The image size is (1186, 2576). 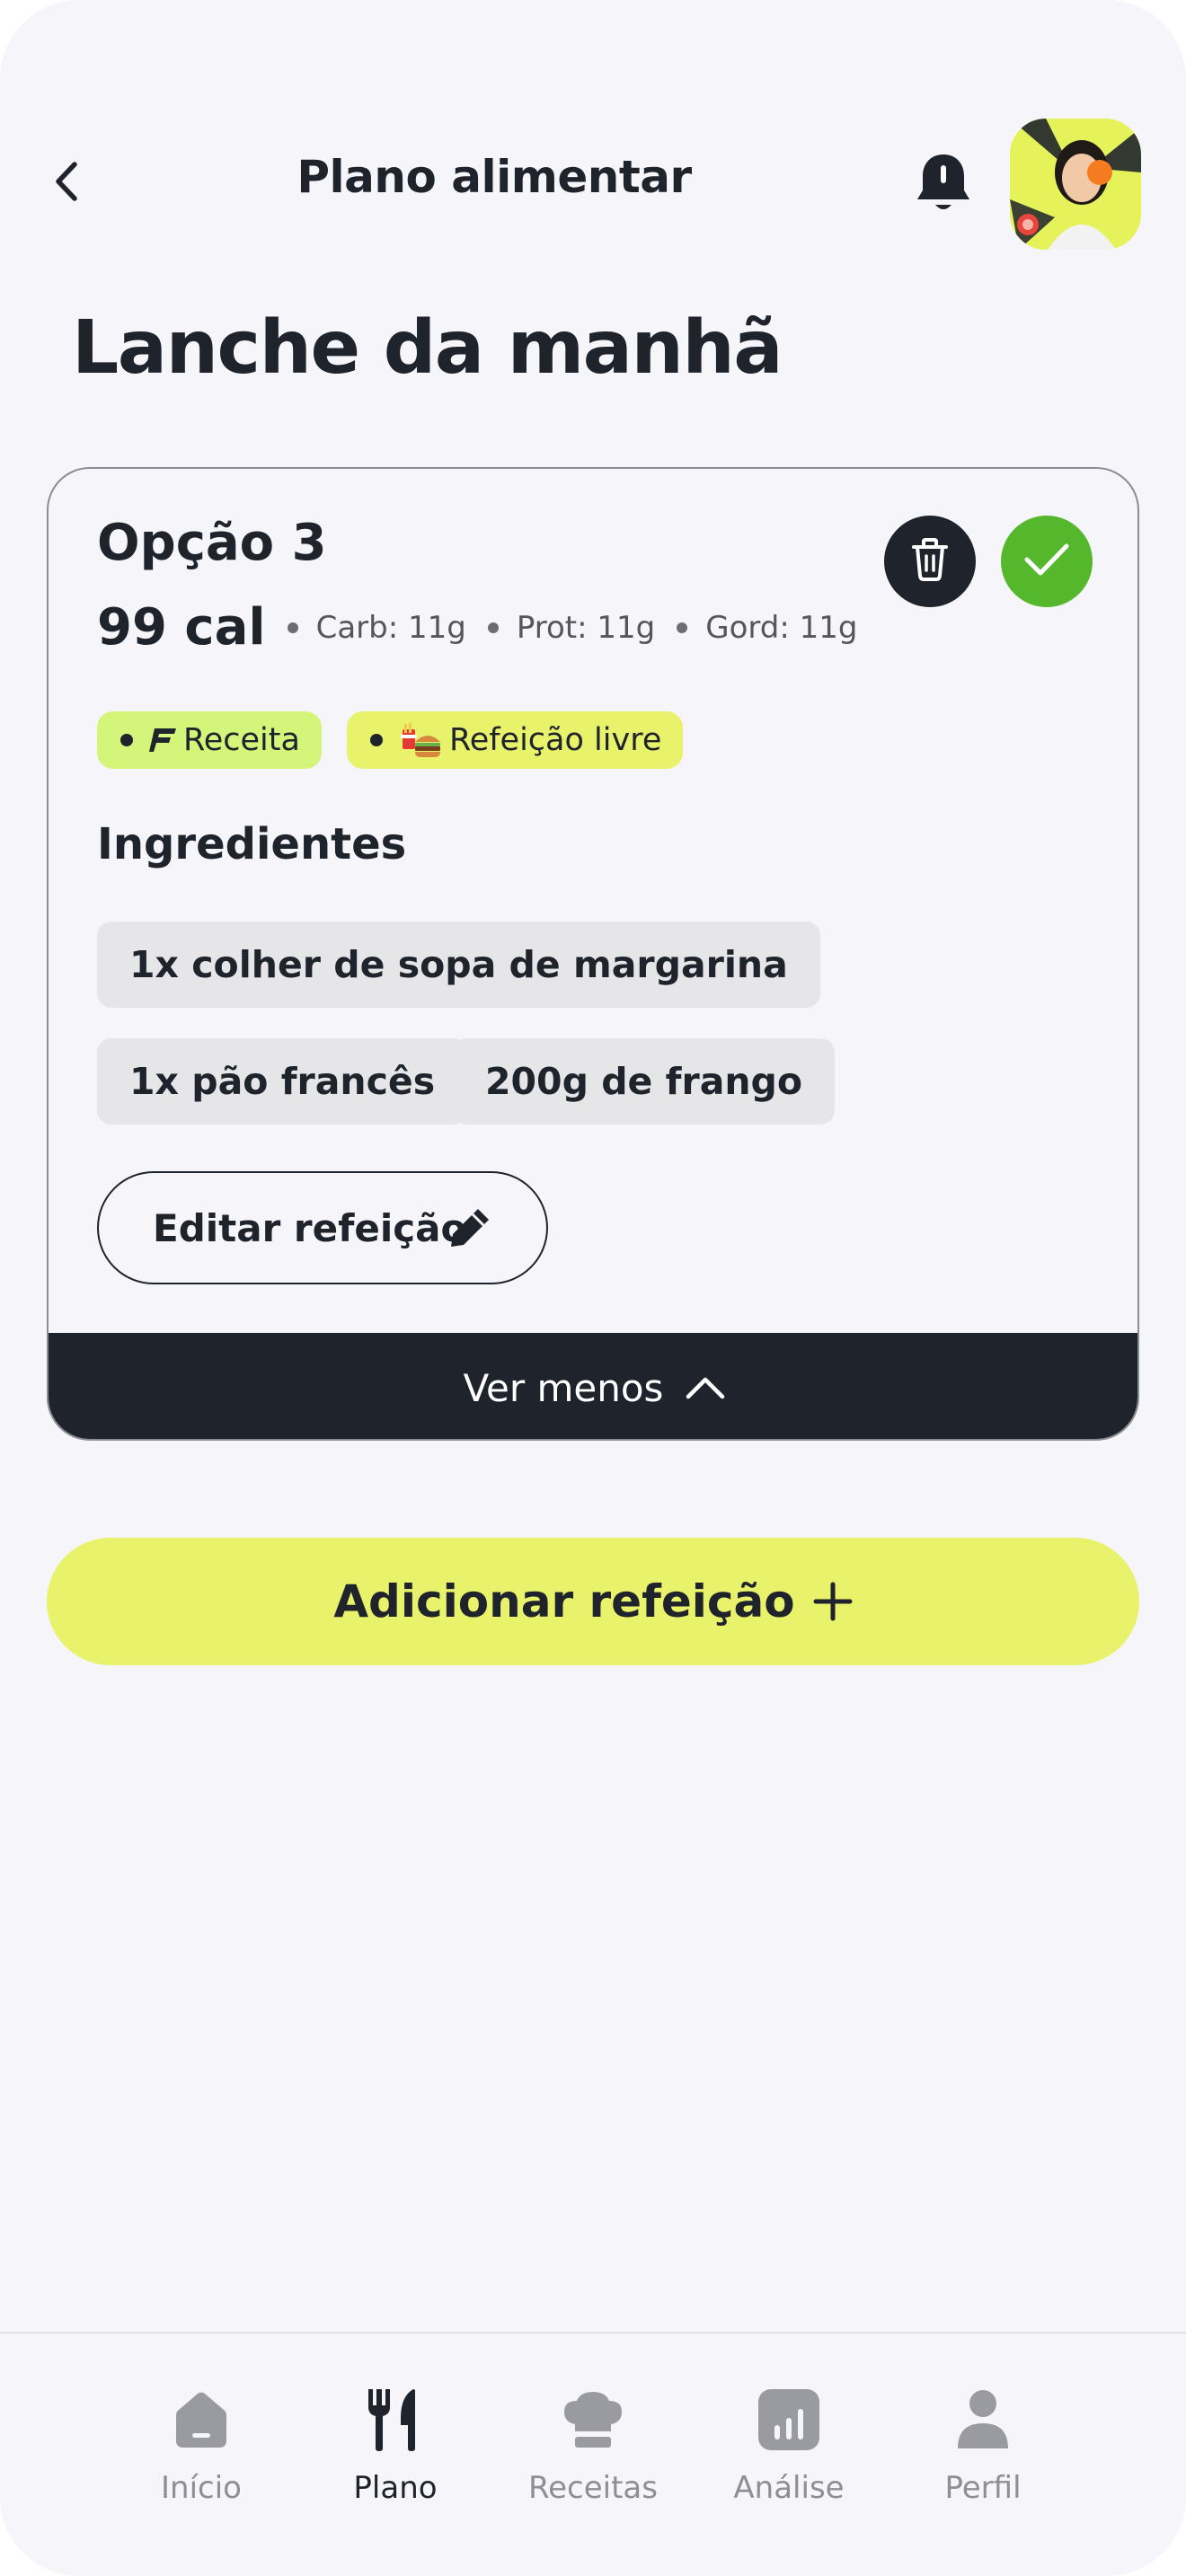 What do you see at coordinates (477, 627) in the screenshot?
I see `nutrition-summary: 99 cal Carb: 11g Prot: 11g Gord: 11g` at bounding box center [477, 627].